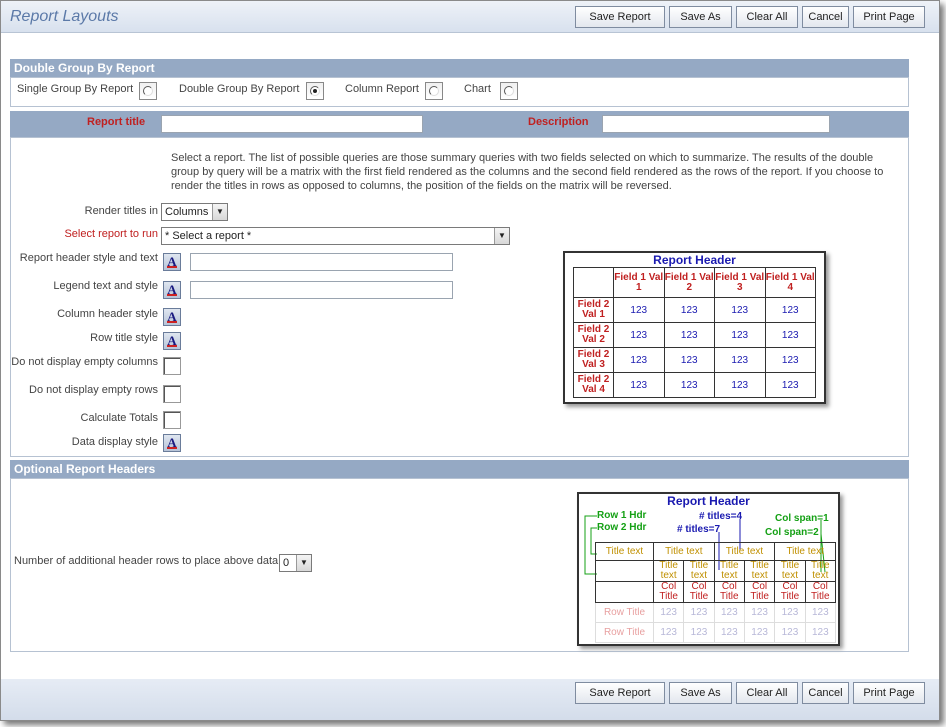 This screenshot has height=727, width=946. Describe the element at coordinates (558, 122) in the screenshot. I see `description-label: Description` at that location.